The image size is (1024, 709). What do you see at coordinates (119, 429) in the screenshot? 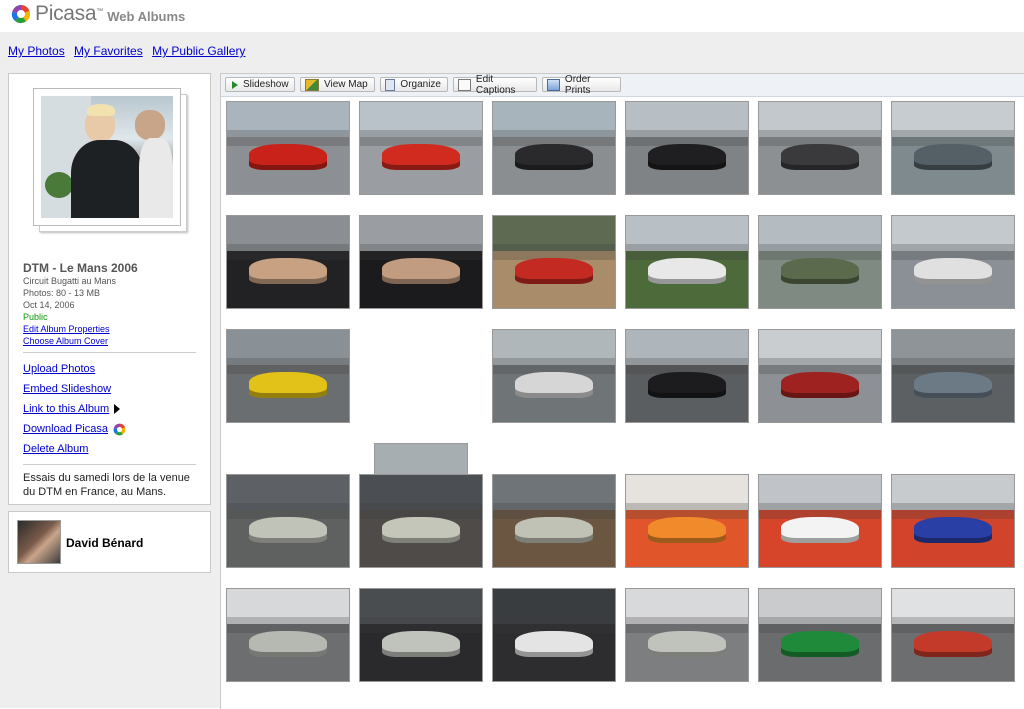
I see `picasa-small-icon` at bounding box center [119, 429].